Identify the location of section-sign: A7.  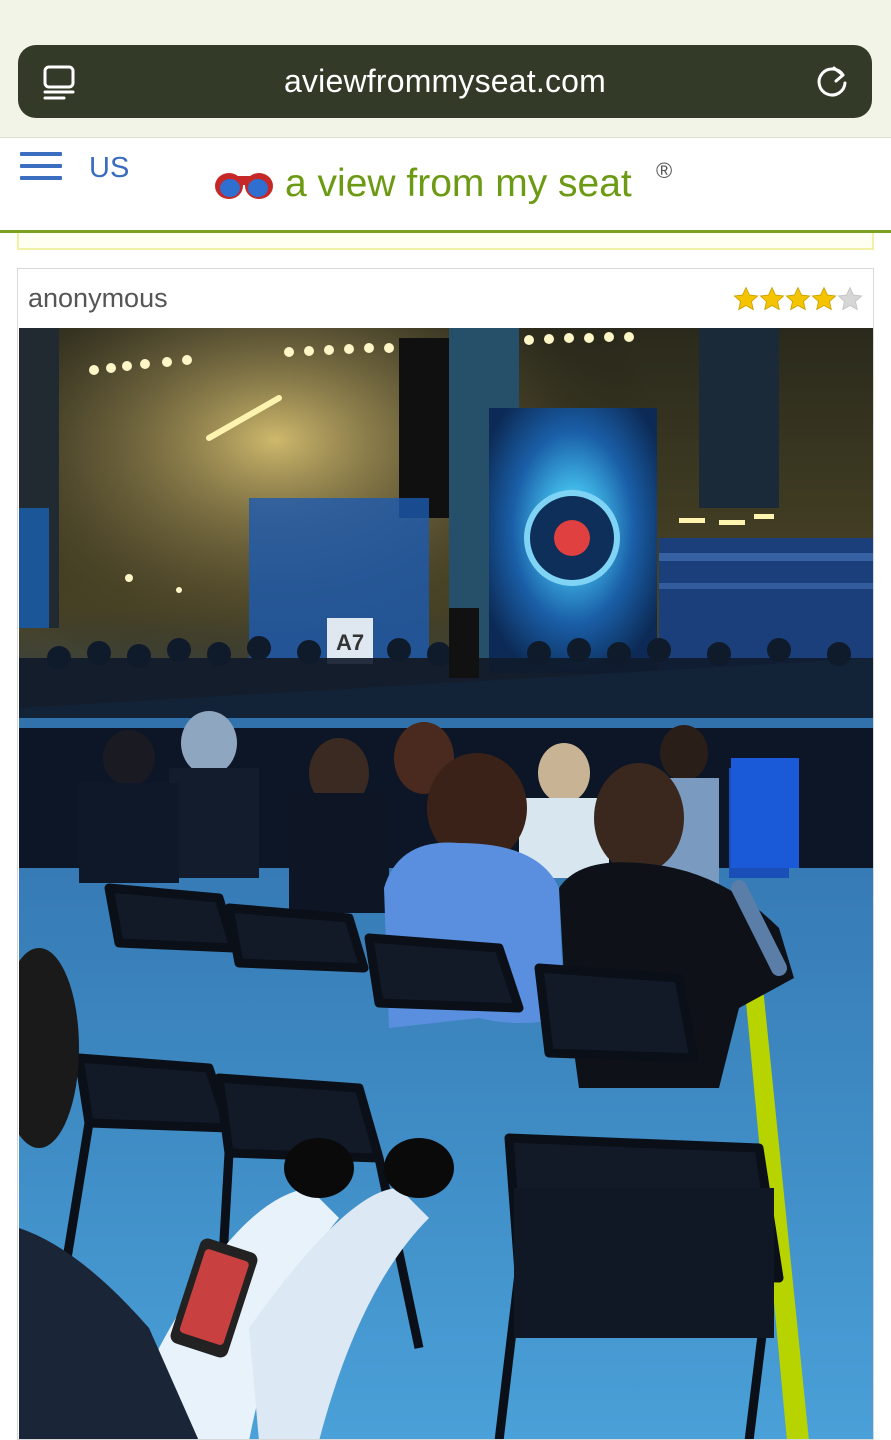
(350, 642).